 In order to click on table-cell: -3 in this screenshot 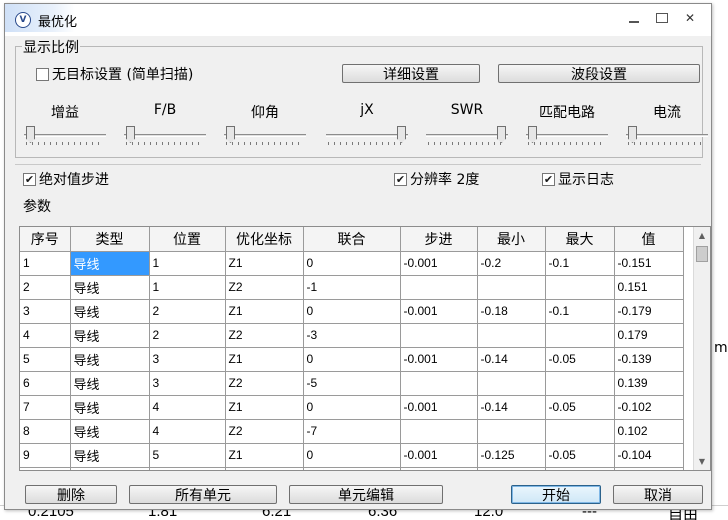, I will do `click(352, 335)`.